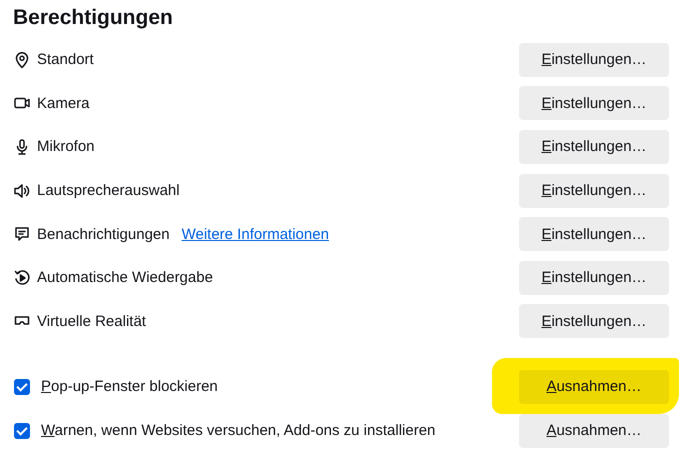  I want to click on permission-label: Standort, so click(65, 59).